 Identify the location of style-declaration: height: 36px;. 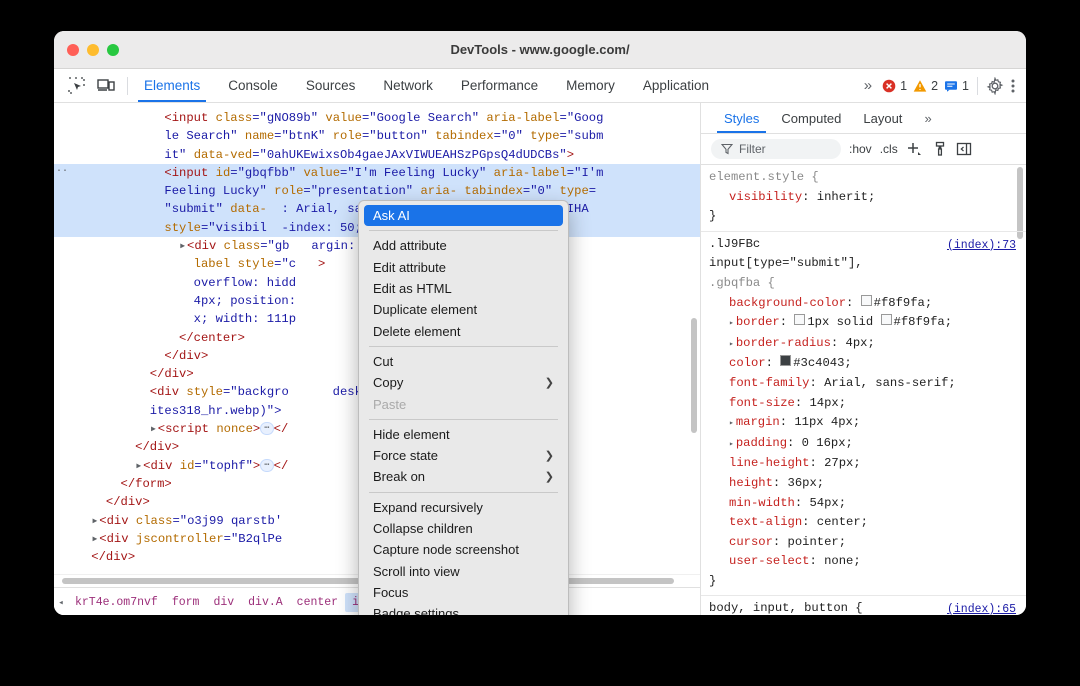
(867, 484).